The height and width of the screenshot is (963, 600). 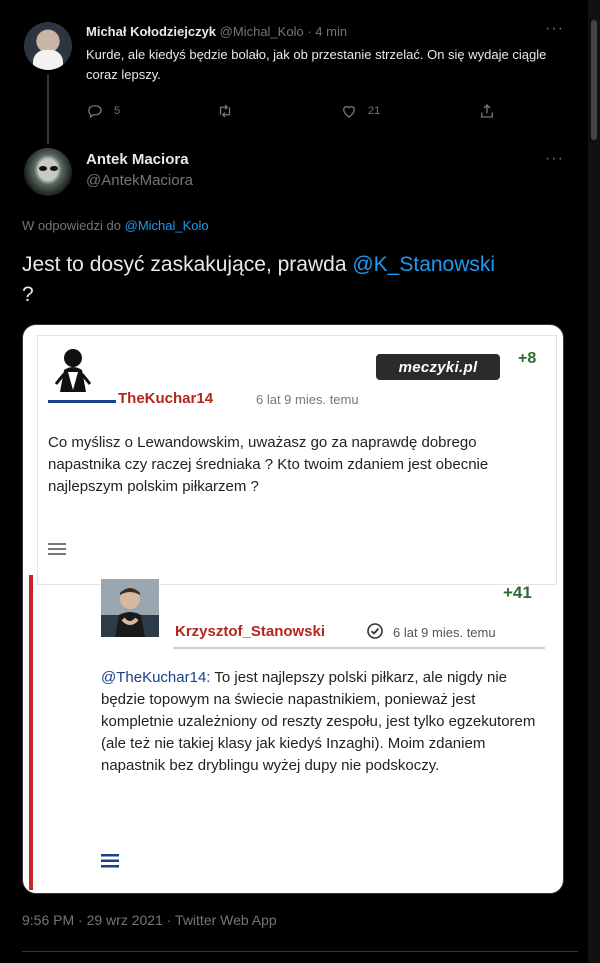 What do you see at coordinates (487, 111) in the screenshot?
I see `share-icon` at bounding box center [487, 111].